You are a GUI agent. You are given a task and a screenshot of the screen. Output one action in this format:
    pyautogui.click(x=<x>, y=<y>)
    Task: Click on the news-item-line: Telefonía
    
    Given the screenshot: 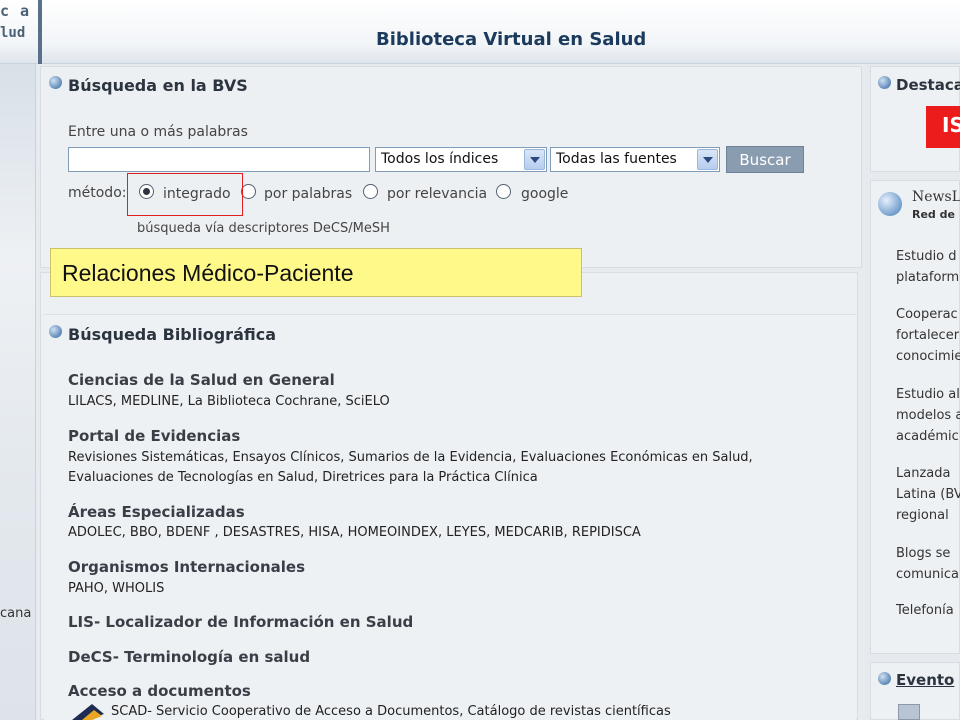 What is the action you would take?
    pyautogui.click(x=925, y=610)
    